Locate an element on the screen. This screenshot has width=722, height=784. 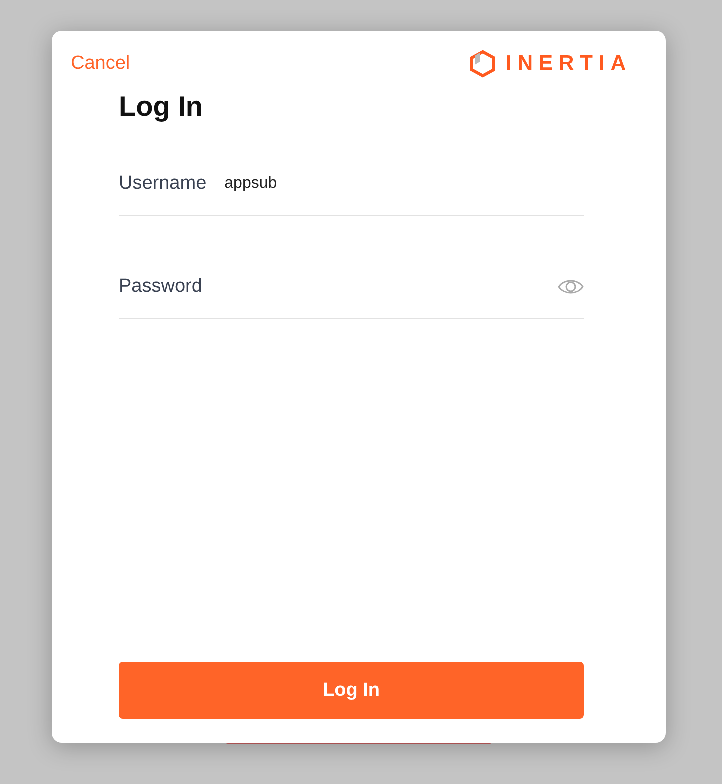
field-label: Username is located at coordinates (163, 184).